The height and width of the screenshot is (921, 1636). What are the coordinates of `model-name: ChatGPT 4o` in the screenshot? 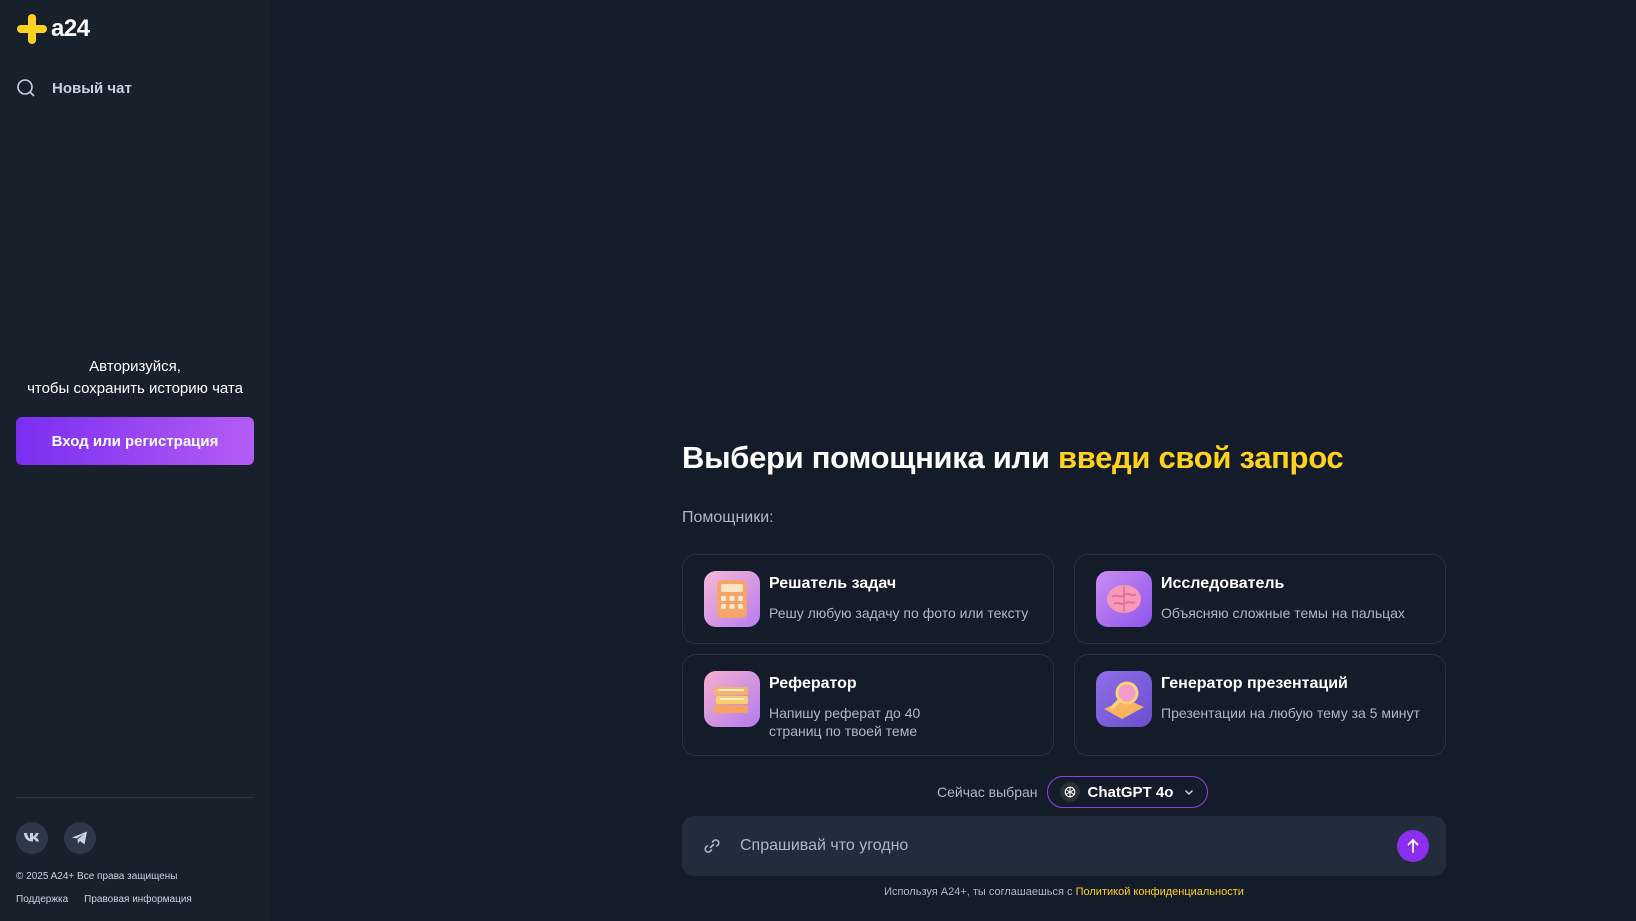 It's located at (1130, 792).